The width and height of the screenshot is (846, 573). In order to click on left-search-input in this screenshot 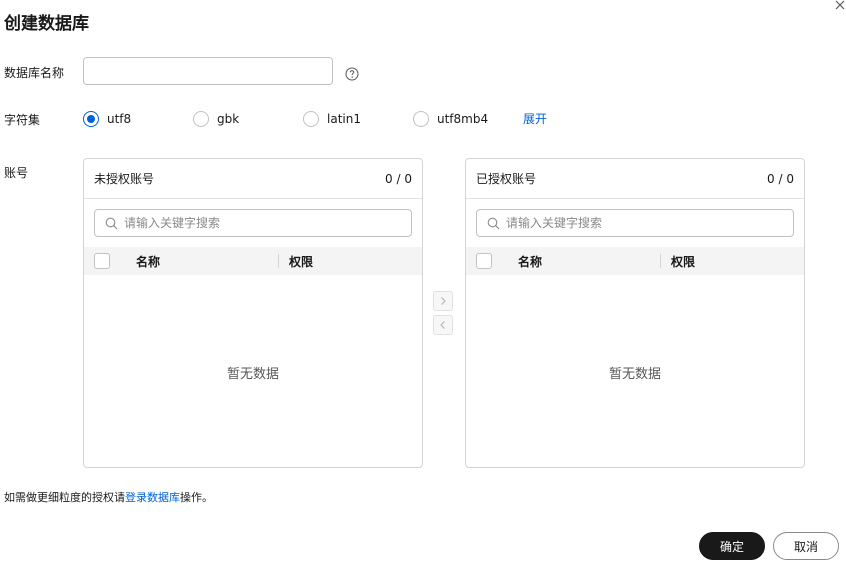, I will do `click(264, 223)`.